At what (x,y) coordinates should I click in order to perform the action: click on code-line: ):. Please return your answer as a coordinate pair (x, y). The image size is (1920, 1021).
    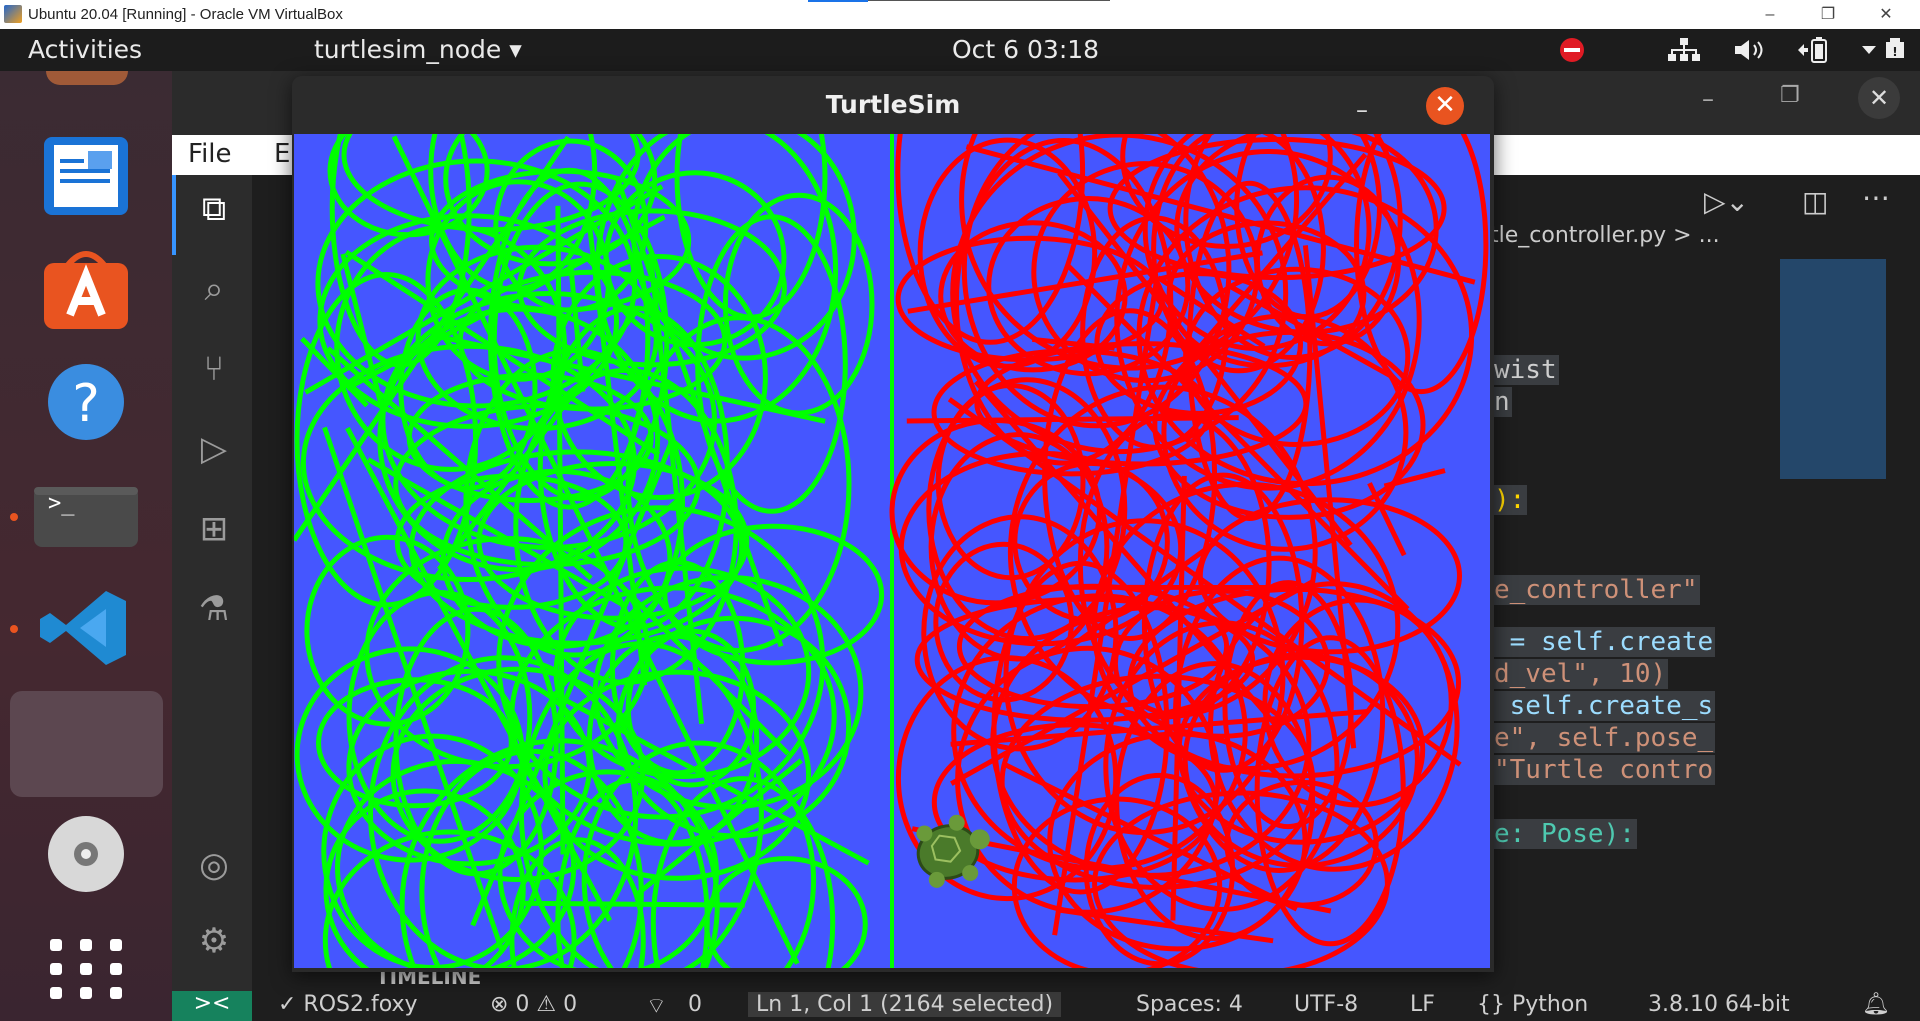
    Looking at the image, I should click on (1510, 500).